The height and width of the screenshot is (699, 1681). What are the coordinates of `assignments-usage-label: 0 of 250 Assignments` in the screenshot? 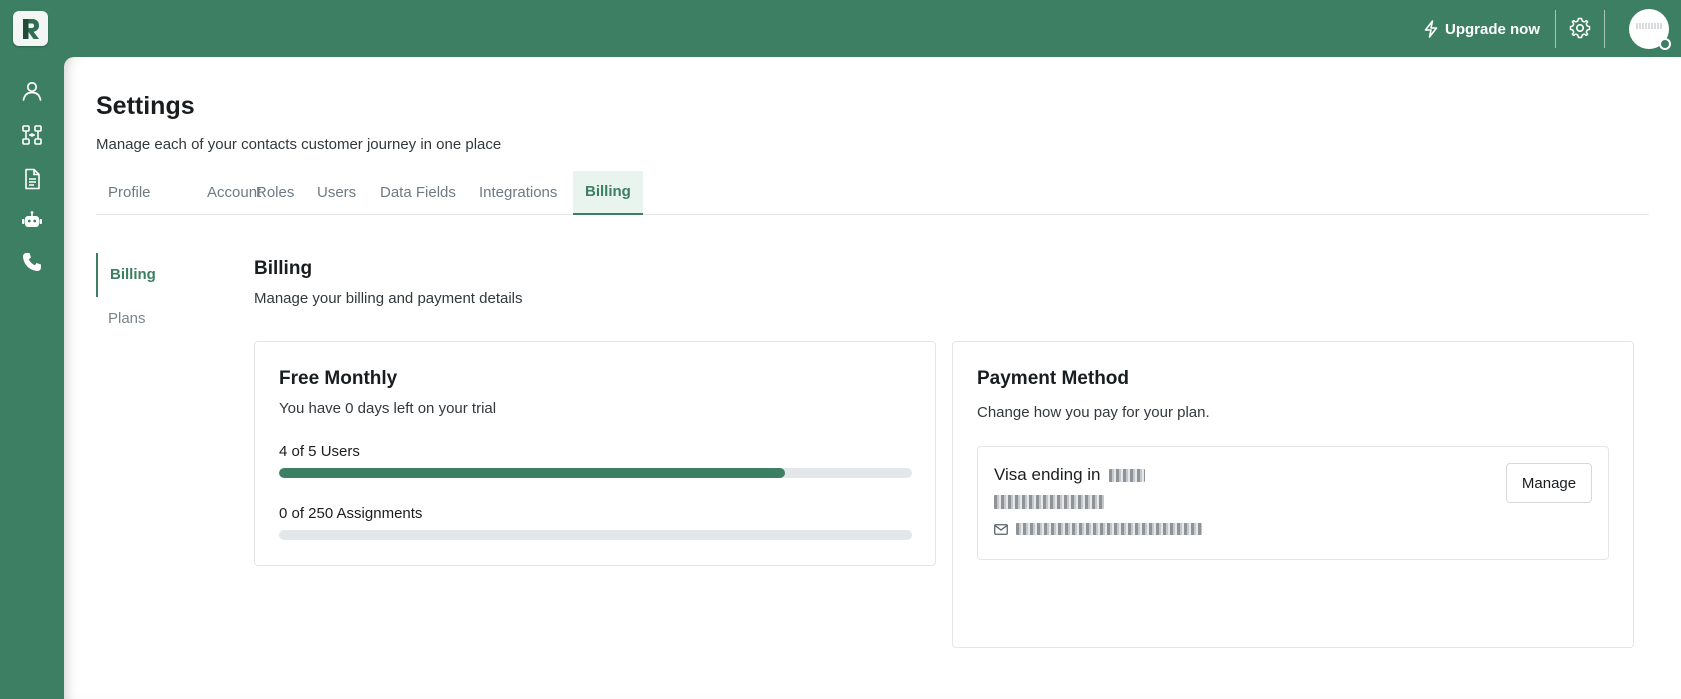 It's located at (351, 513).